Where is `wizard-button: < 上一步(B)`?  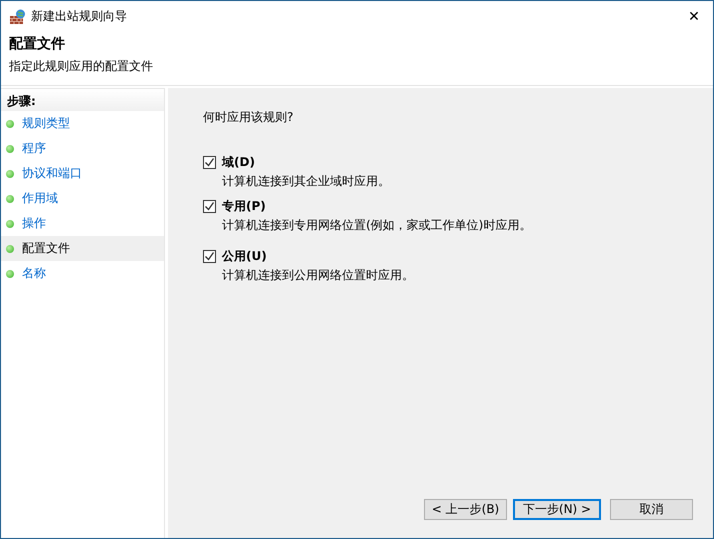
wizard-button: < 上一步(B) is located at coordinates (465, 509).